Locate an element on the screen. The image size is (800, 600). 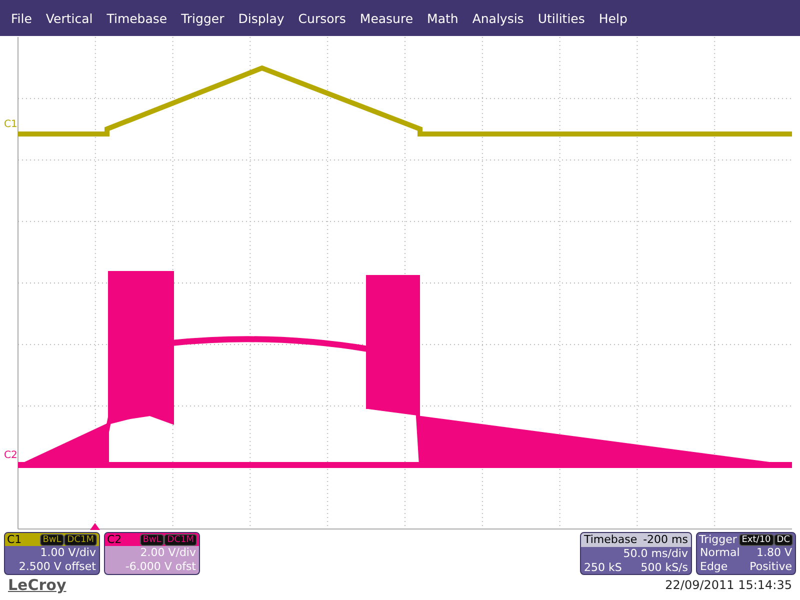
trigger-title: Trigger is located at coordinates (718, 539).